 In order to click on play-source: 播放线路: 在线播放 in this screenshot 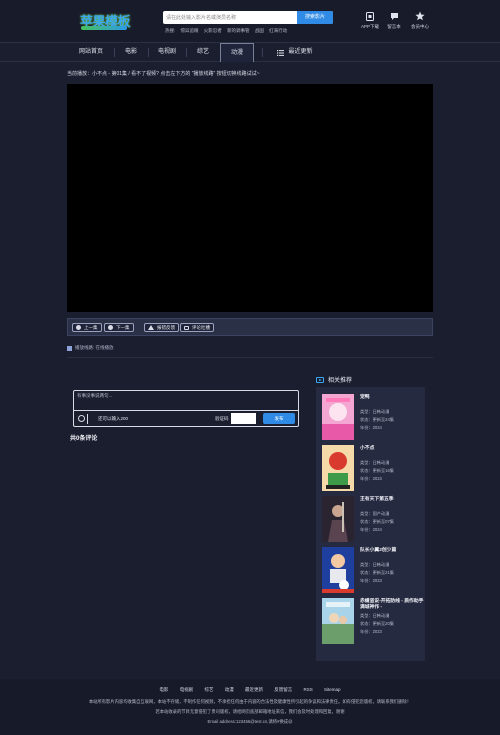, I will do `click(90, 348)`.